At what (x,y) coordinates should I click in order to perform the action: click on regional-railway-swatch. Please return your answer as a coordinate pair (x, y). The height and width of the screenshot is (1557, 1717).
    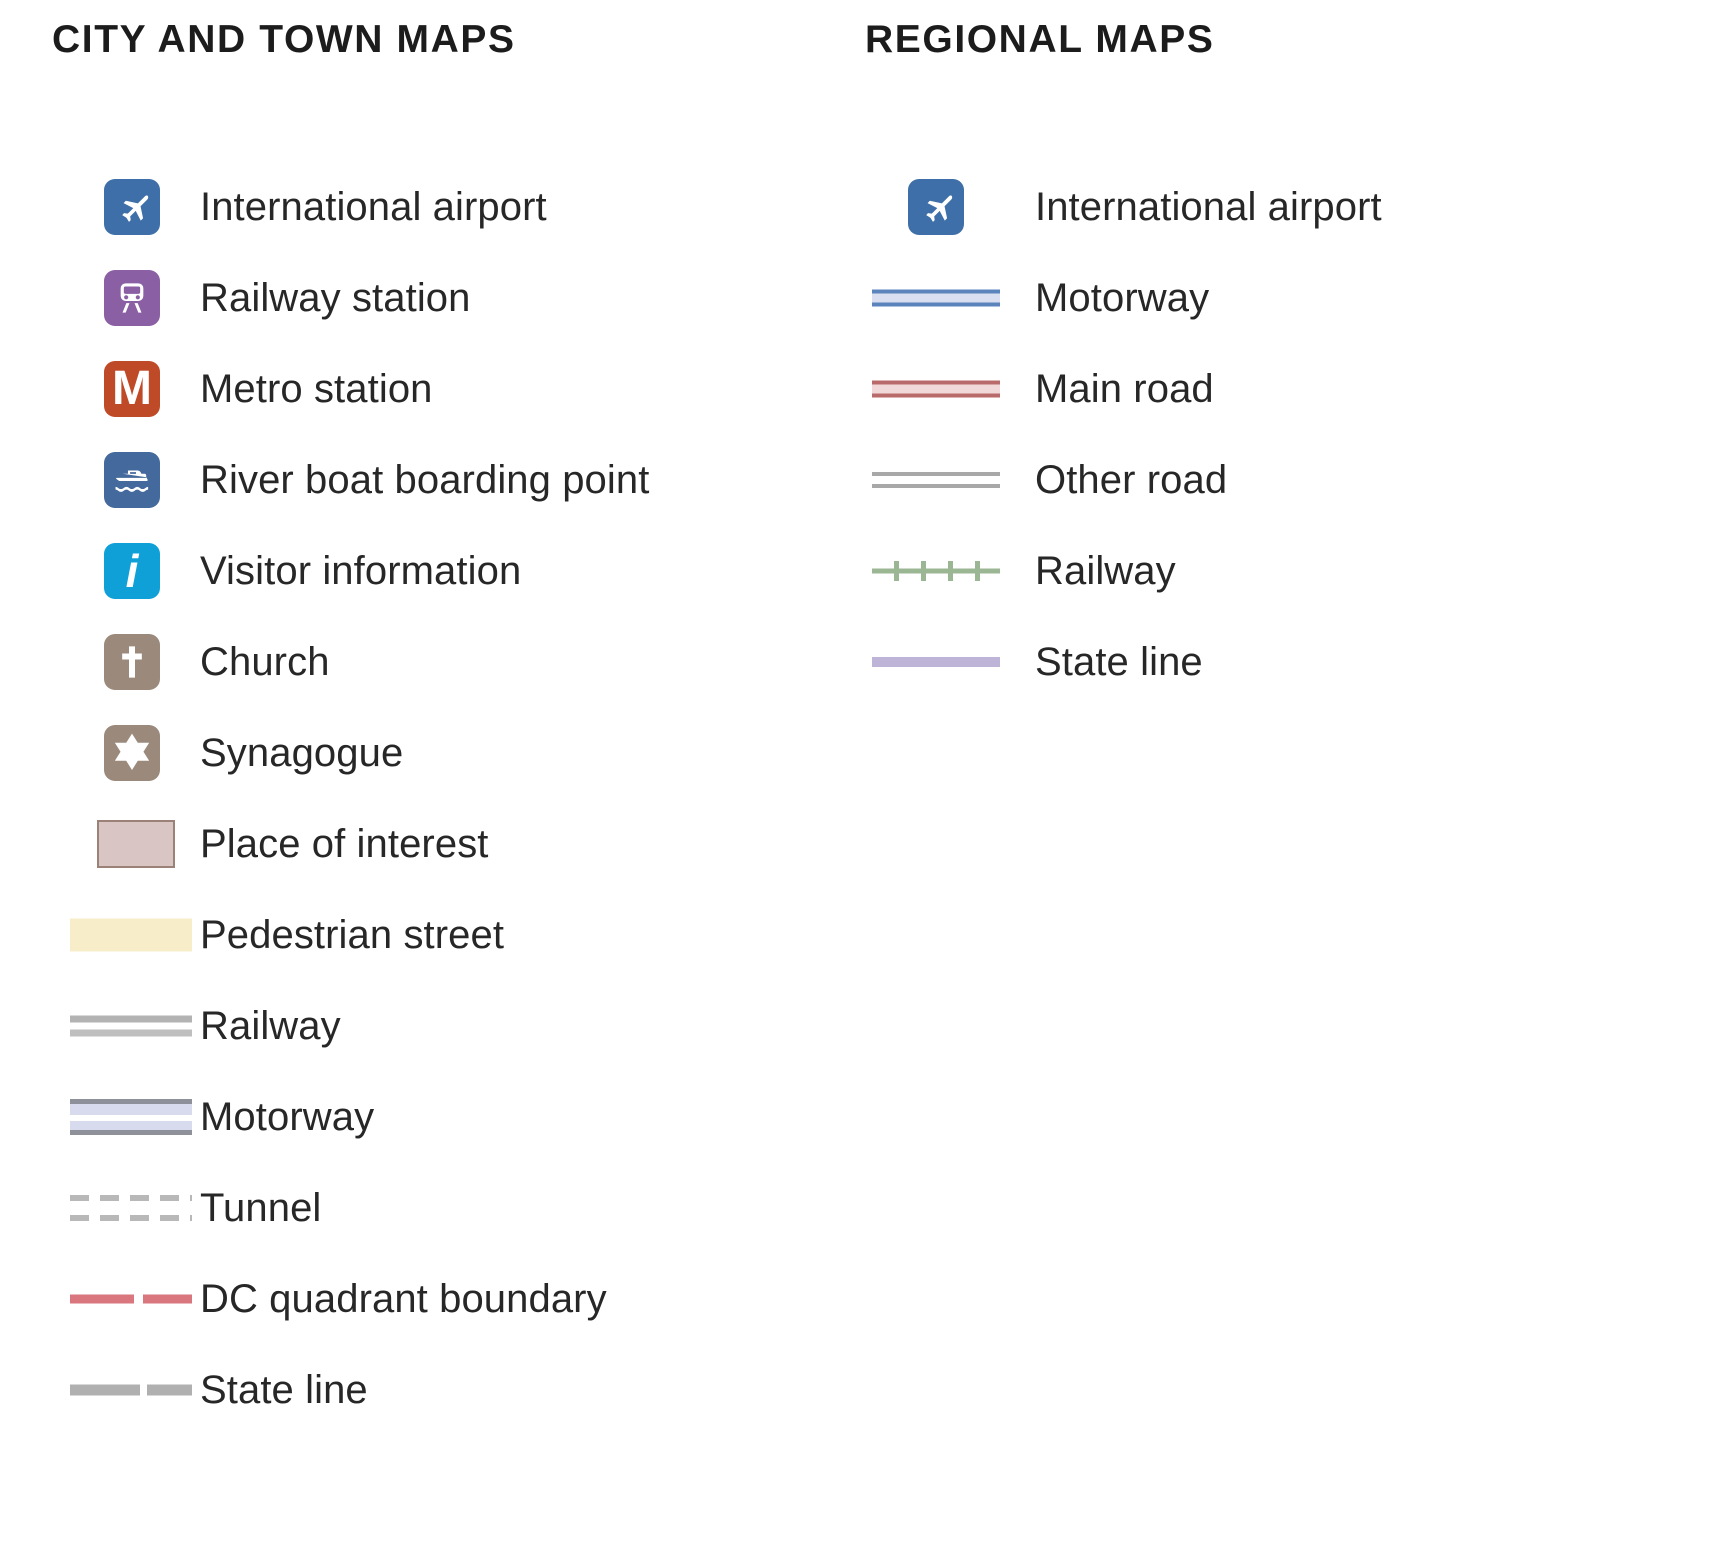
    Looking at the image, I should click on (936, 571).